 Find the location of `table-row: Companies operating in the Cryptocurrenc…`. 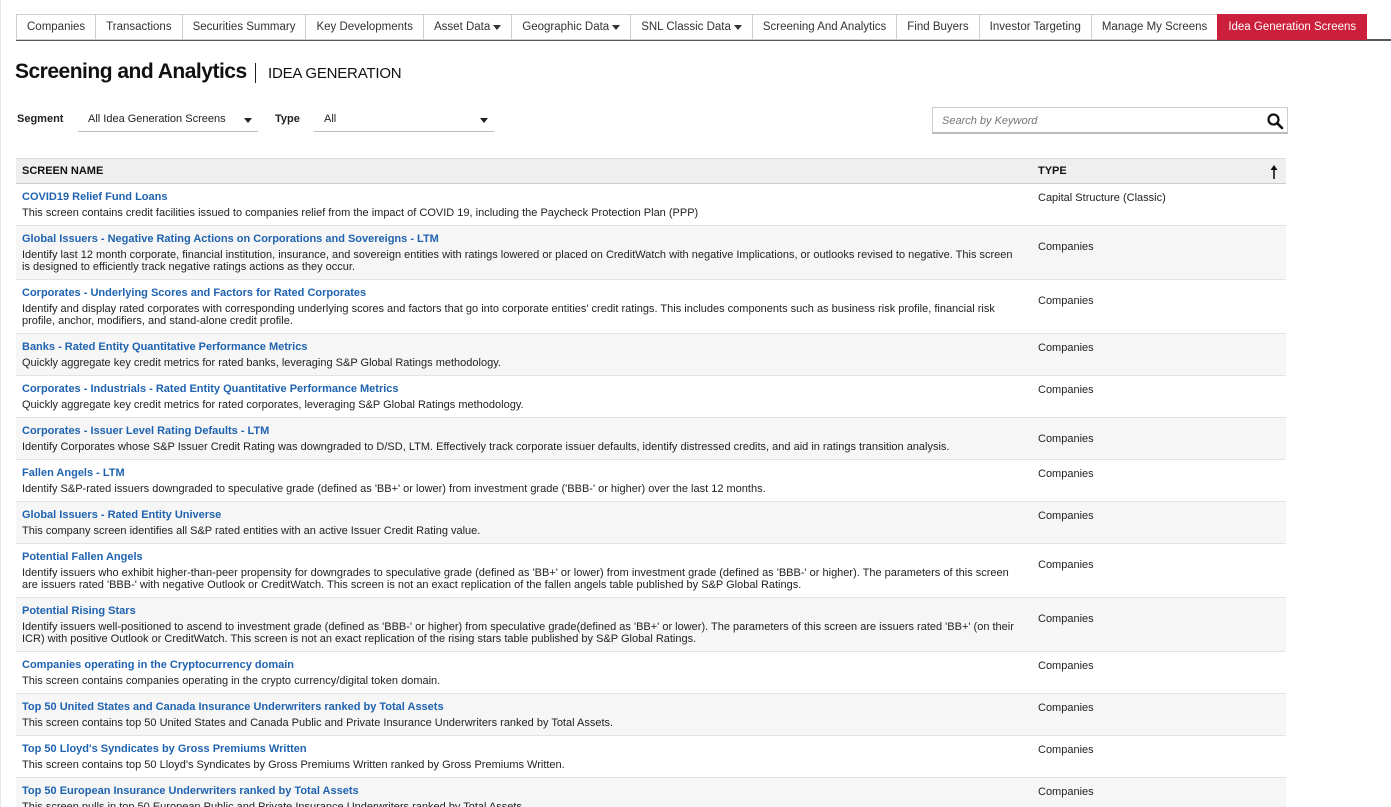

table-row: Companies operating in the Cryptocurrenc… is located at coordinates (651, 673).